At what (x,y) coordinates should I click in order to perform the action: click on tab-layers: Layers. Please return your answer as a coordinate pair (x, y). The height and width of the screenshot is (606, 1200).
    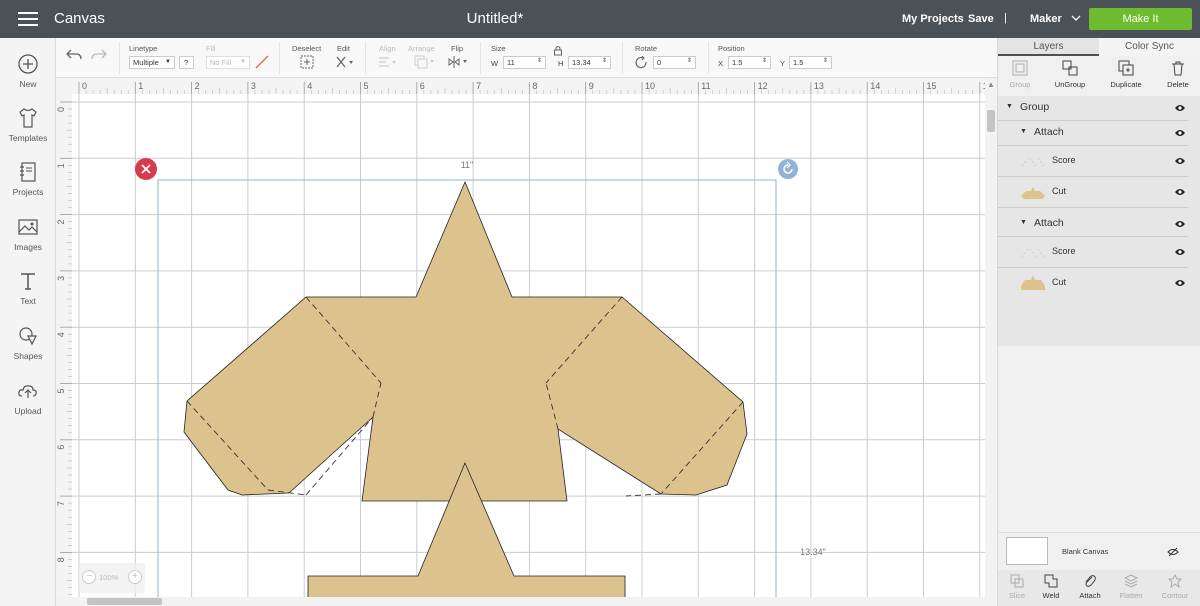
    Looking at the image, I should click on (1048, 47).